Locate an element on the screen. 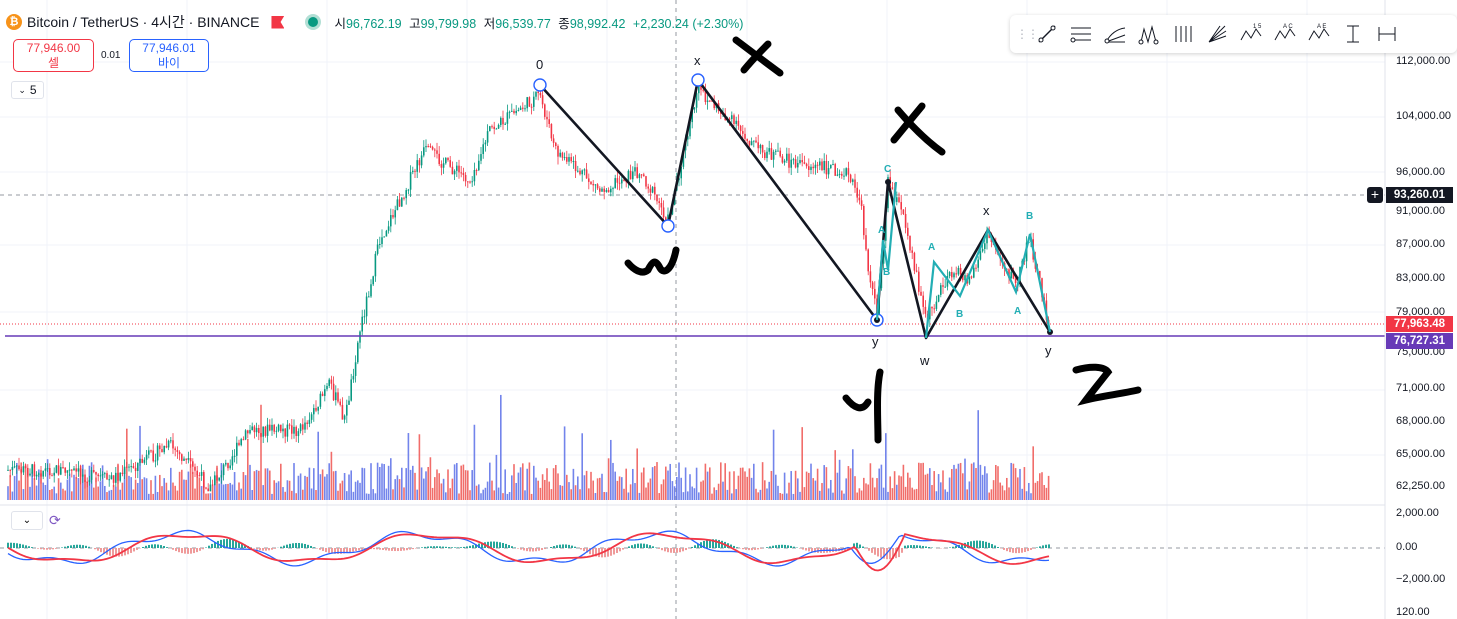 The image size is (1457, 619). wave-label-w: w is located at coordinates (924, 360).